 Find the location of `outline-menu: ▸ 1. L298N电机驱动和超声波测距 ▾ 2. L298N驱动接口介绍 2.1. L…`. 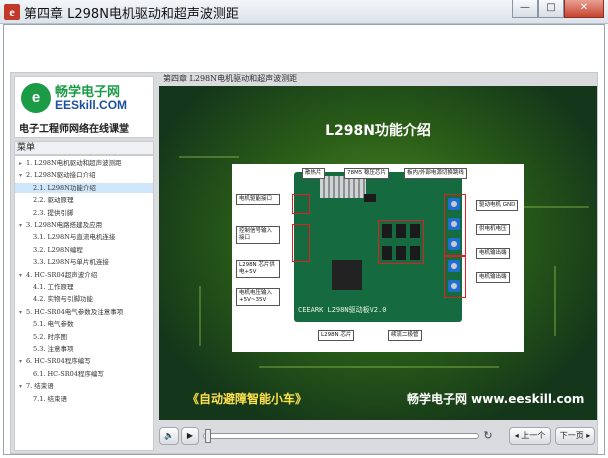

outline-menu: ▸ 1. L298N电机驱动和超声波测距 ▾ 2. L298N驱动接口介绍 2.1. L… is located at coordinates (84, 303).